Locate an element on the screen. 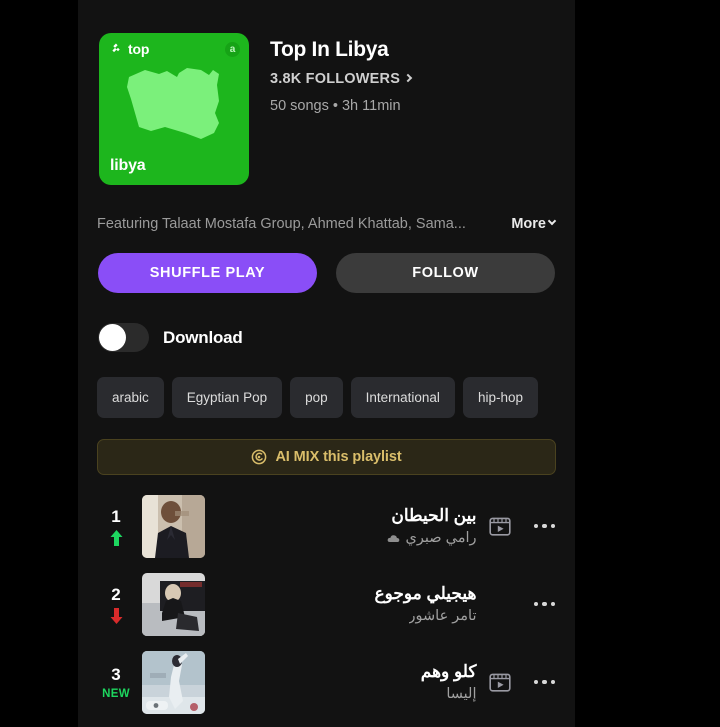 The image size is (720, 727). track-artist-row: إليسا is located at coordinates (350, 694).